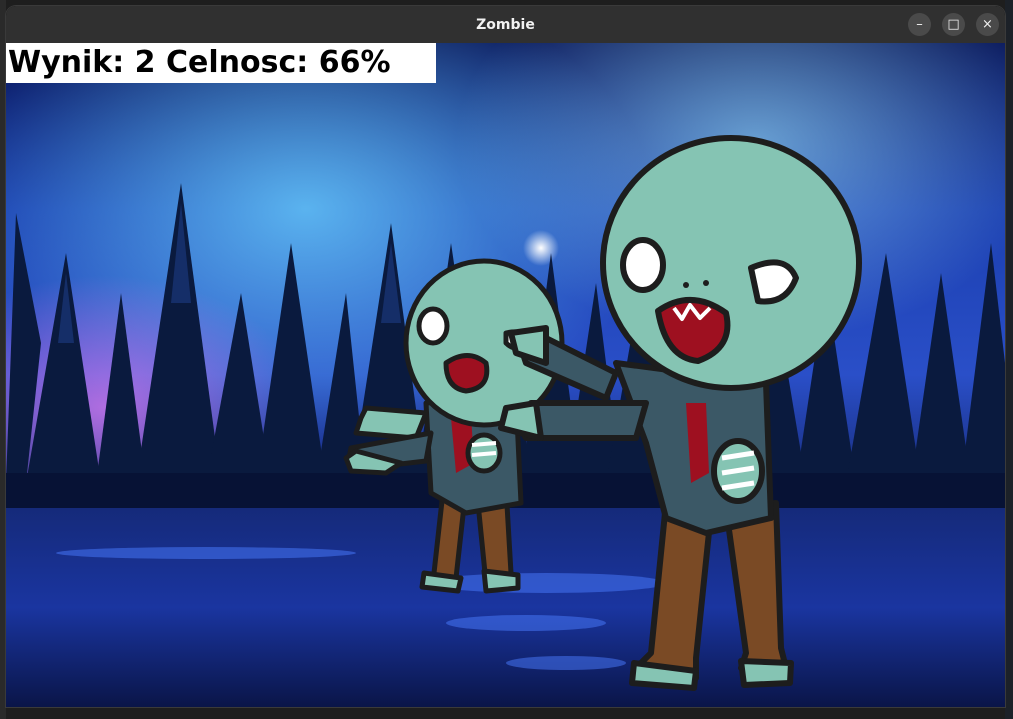 This screenshot has height=719, width=1013. I want to click on star-light, so click(541, 248).